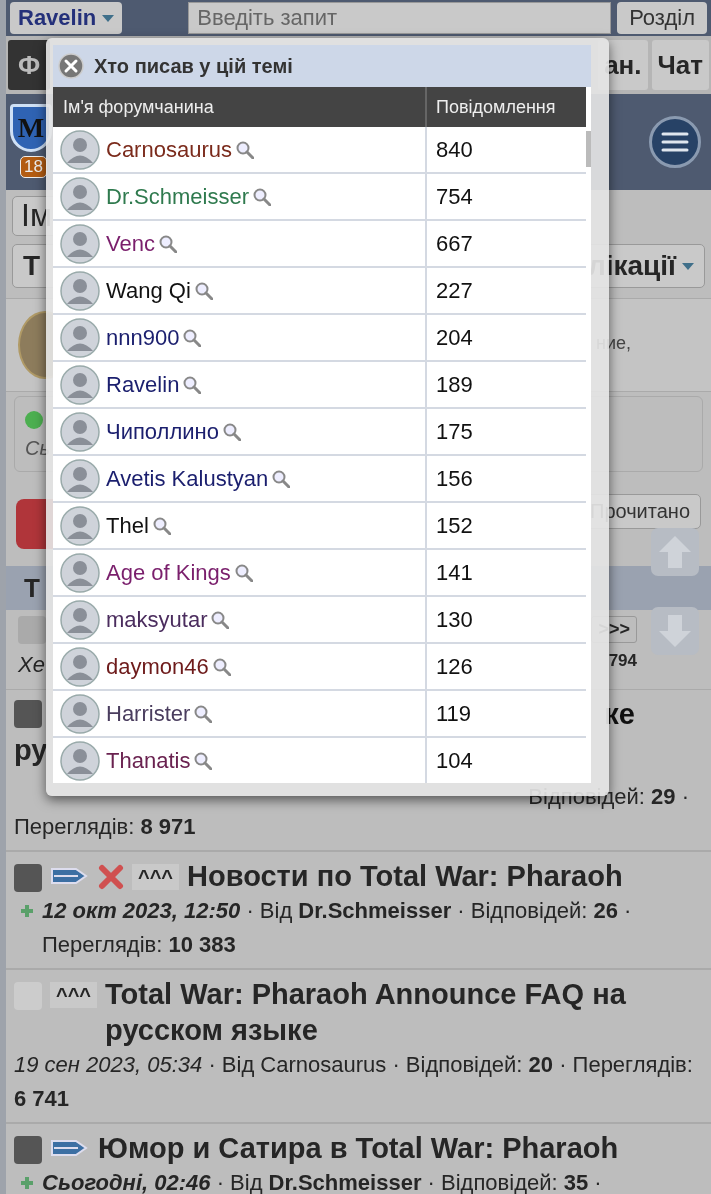 This screenshot has height=1194, width=711. What do you see at coordinates (454, 337) in the screenshot?
I see `table-cell-text: 204` at bounding box center [454, 337].